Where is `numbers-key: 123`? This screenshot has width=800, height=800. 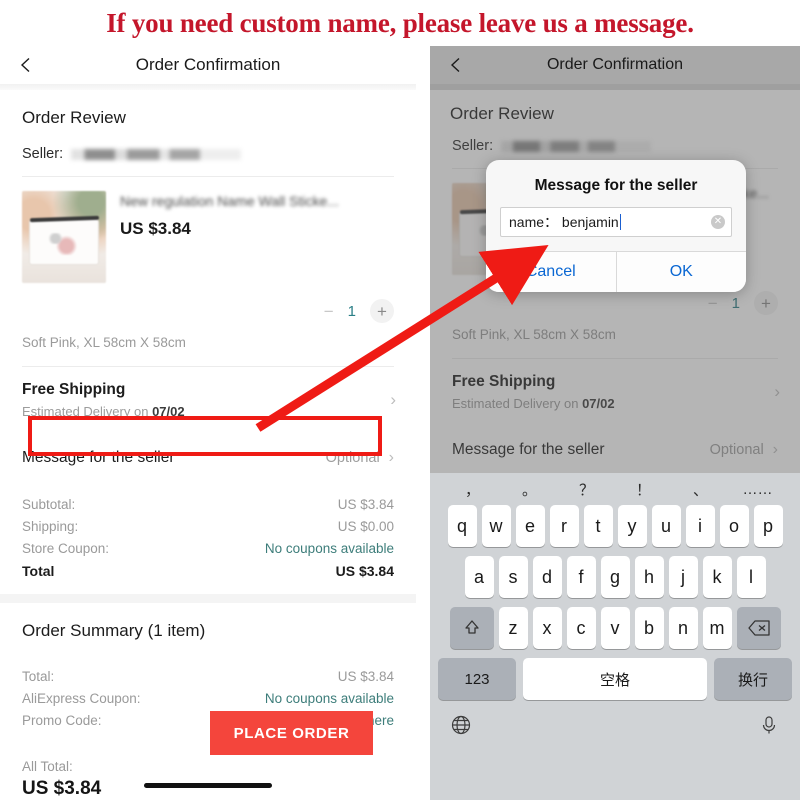
numbers-key: 123 is located at coordinates (477, 679).